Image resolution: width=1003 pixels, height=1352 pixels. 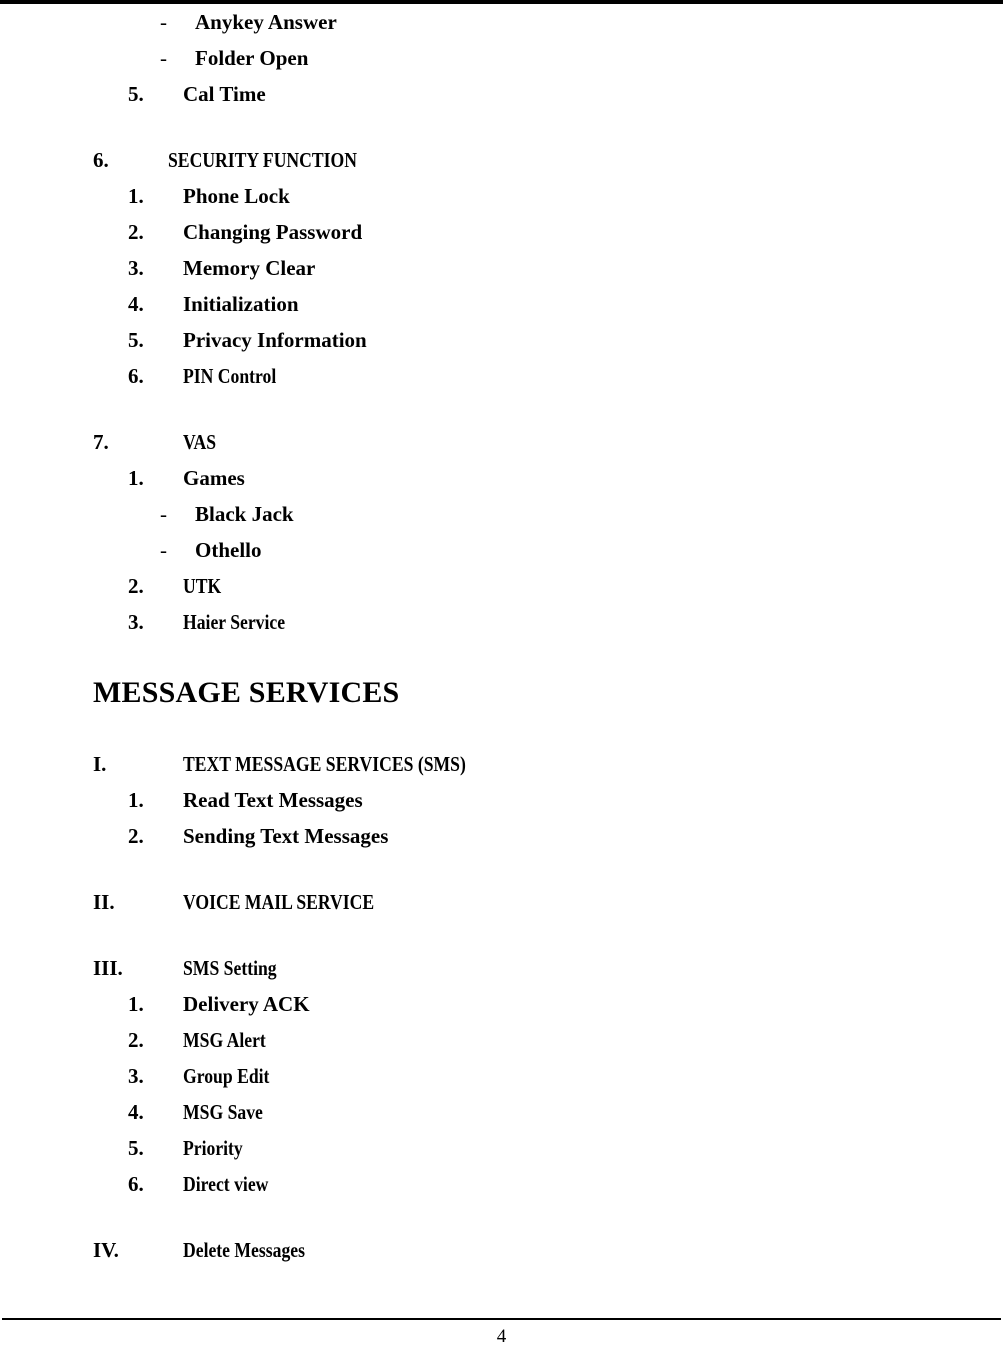 I want to click on list-item: 3. Memory Clear, so click(x=501, y=268).